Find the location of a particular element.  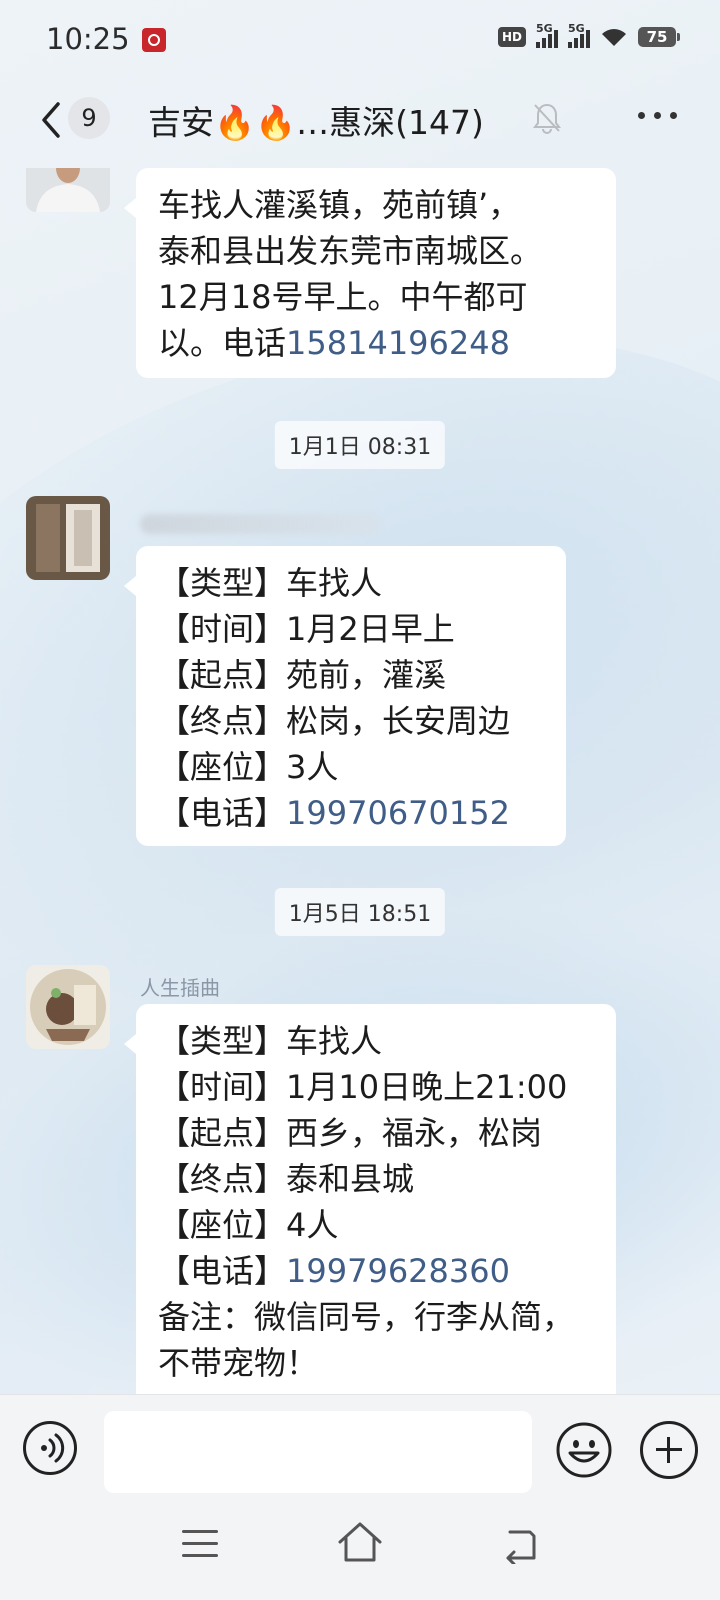

message-text: 3人 is located at coordinates (312, 767).